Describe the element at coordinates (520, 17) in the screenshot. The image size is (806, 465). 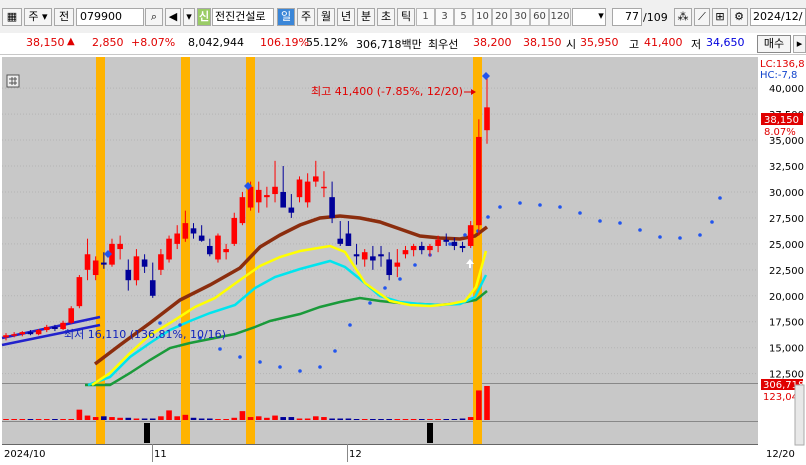
I see `interval-30: 30` at that location.